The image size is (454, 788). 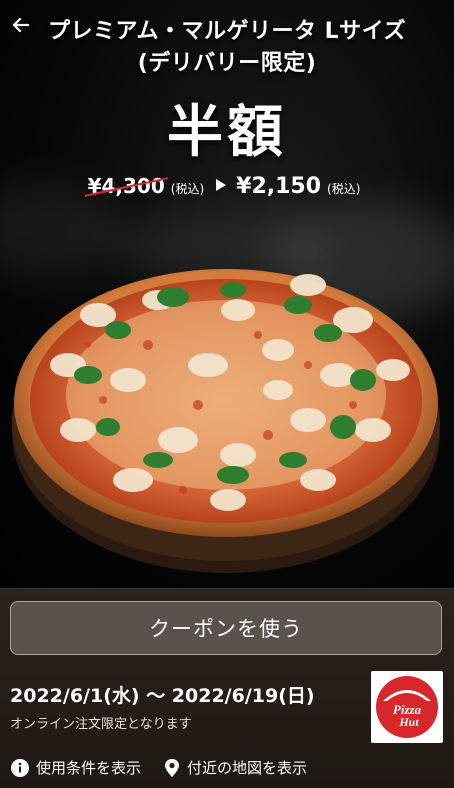 I want to click on use-coupon-button: クーポンを使う, so click(x=226, y=628).